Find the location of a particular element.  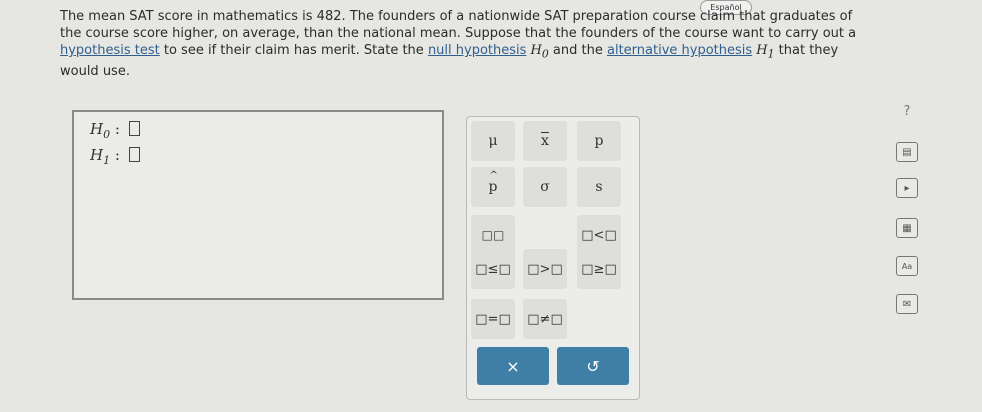

h0-row: H0 : is located at coordinates (115, 130).